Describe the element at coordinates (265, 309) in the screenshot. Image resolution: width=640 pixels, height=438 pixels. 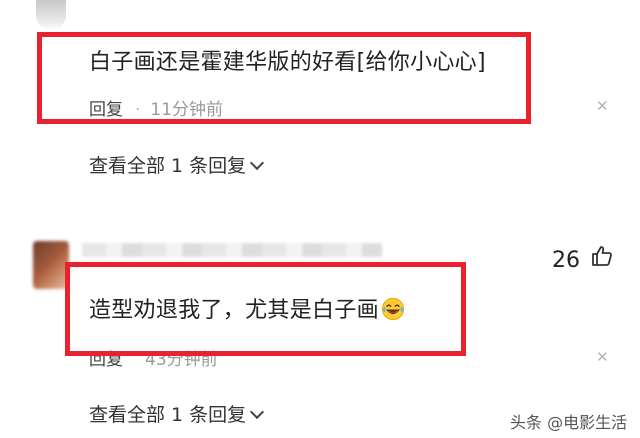
I see `highlight-box` at that location.